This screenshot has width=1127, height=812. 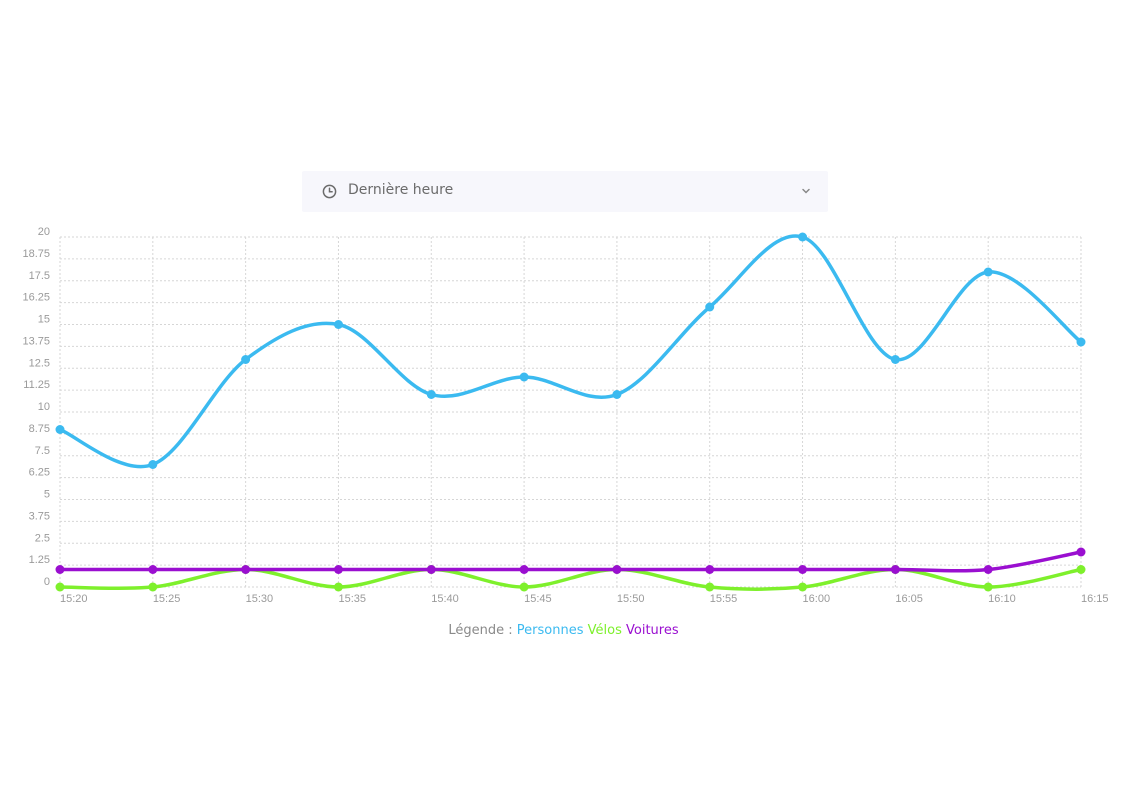 What do you see at coordinates (36, 385) in the screenshot?
I see `y-tick-label: 11.25` at bounding box center [36, 385].